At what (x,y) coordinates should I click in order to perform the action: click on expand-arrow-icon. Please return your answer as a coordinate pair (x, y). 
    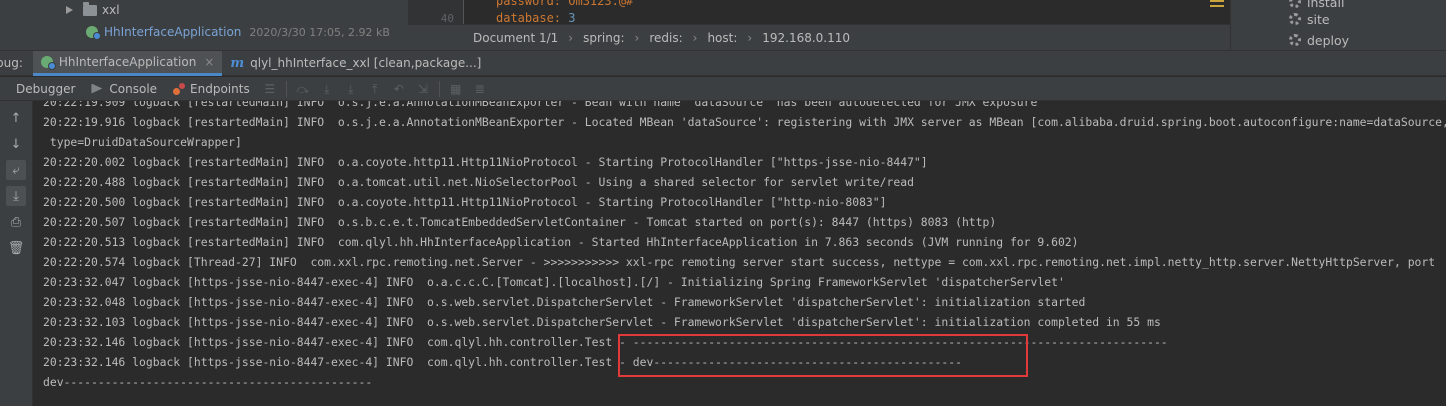
    Looking at the image, I should click on (69, 10).